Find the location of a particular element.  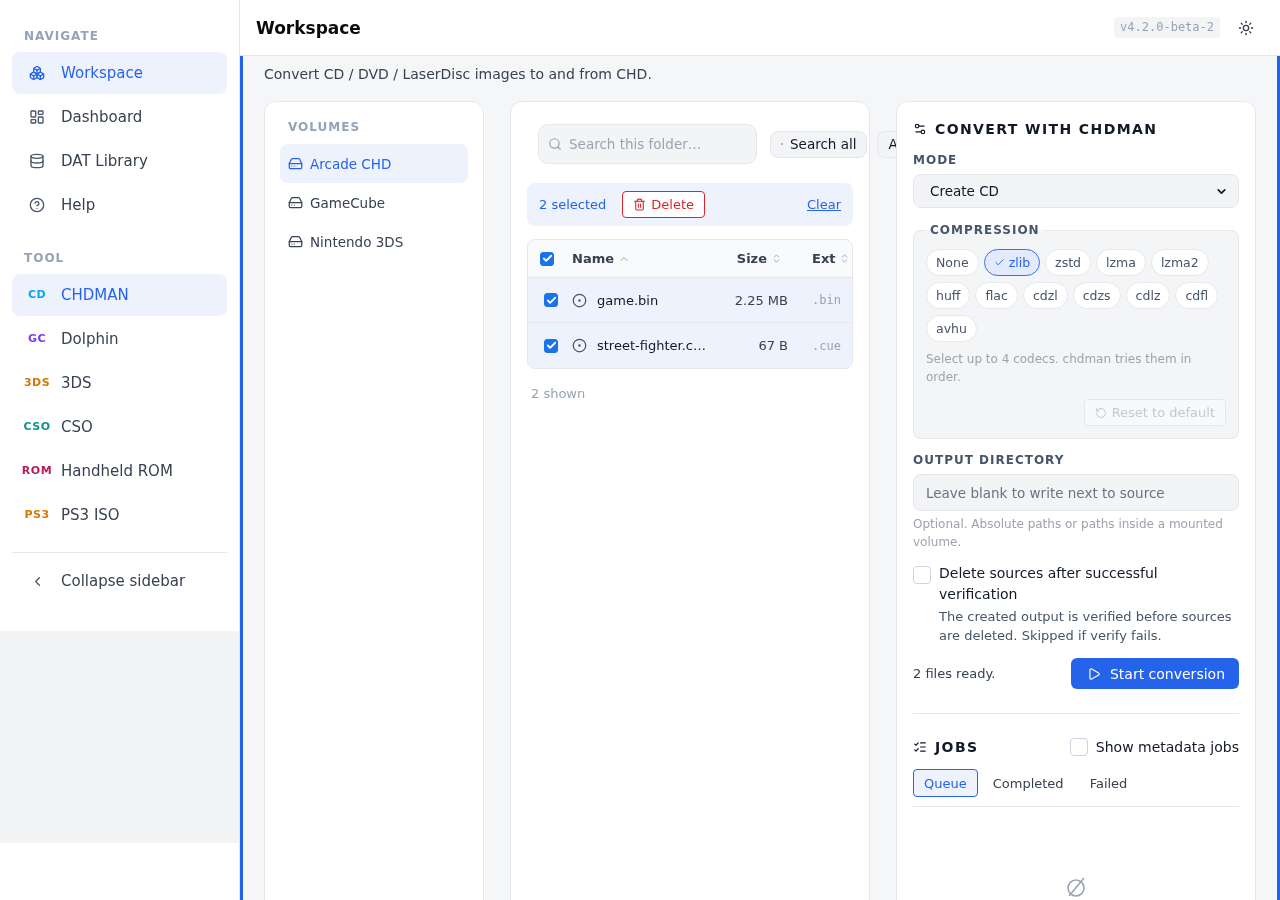

delete-button: Delete is located at coordinates (663, 204).